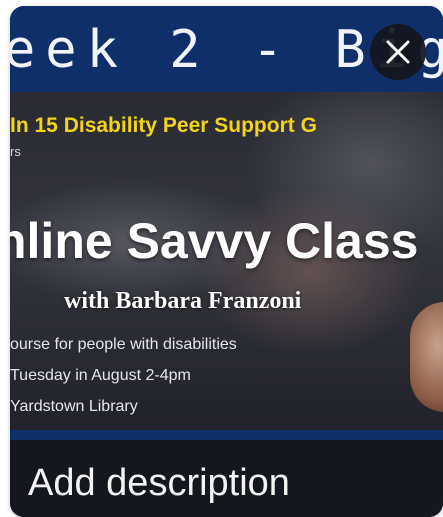  Describe the element at coordinates (15, 151) in the screenshot. I see `thumbnail-small-label: rs` at that location.